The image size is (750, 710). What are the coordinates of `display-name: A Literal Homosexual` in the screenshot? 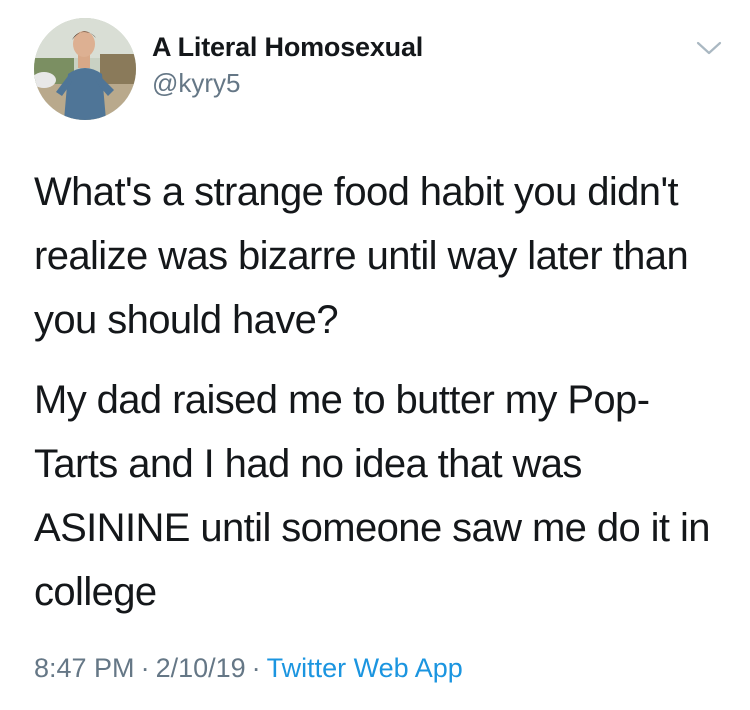 It's located at (287, 47).